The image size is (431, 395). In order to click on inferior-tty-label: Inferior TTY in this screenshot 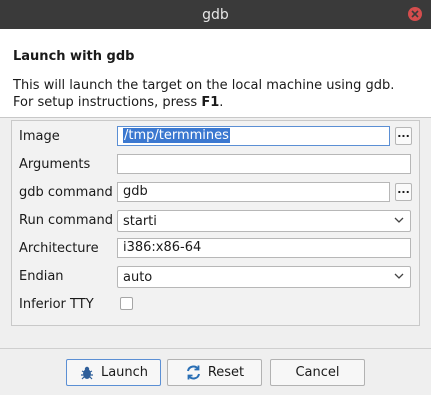, I will do `click(56, 304)`.